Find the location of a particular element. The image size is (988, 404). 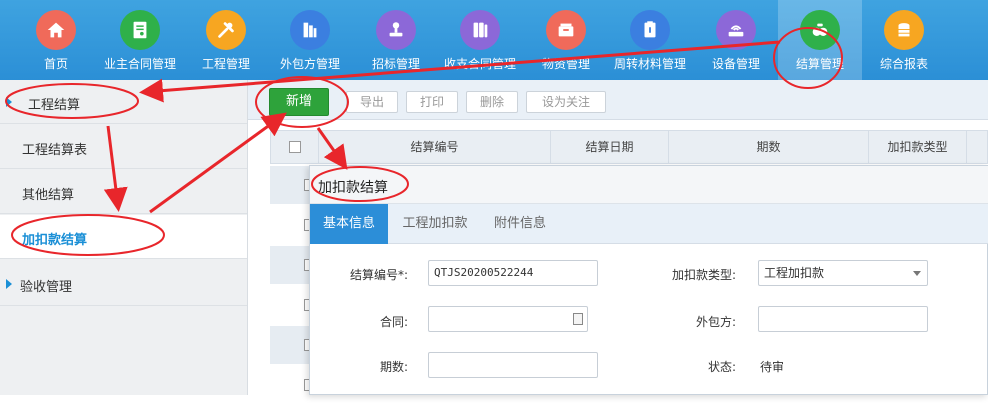

nav-item-settlement: 结算管理 is located at coordinates (820, 40).